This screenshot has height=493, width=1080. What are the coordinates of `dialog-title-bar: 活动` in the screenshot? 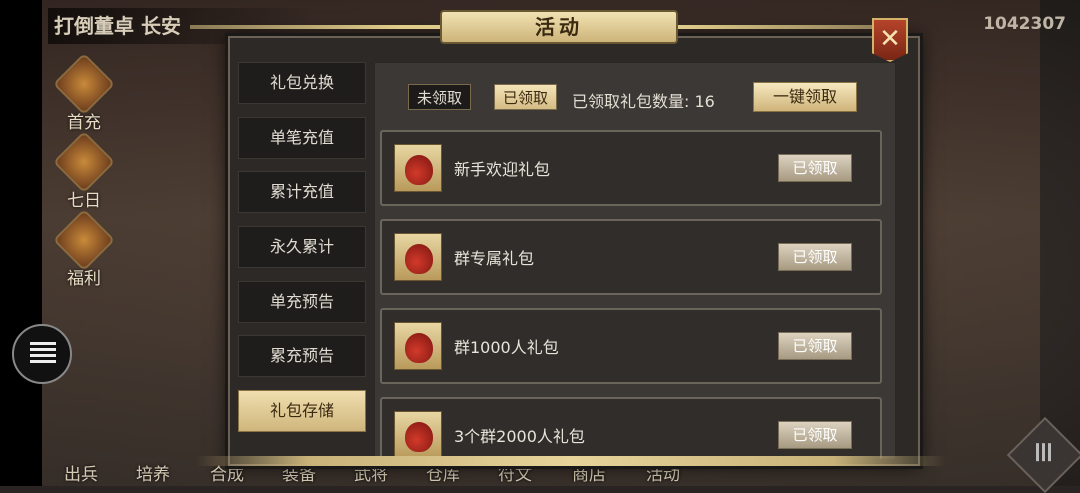 It's located at (541, 27).